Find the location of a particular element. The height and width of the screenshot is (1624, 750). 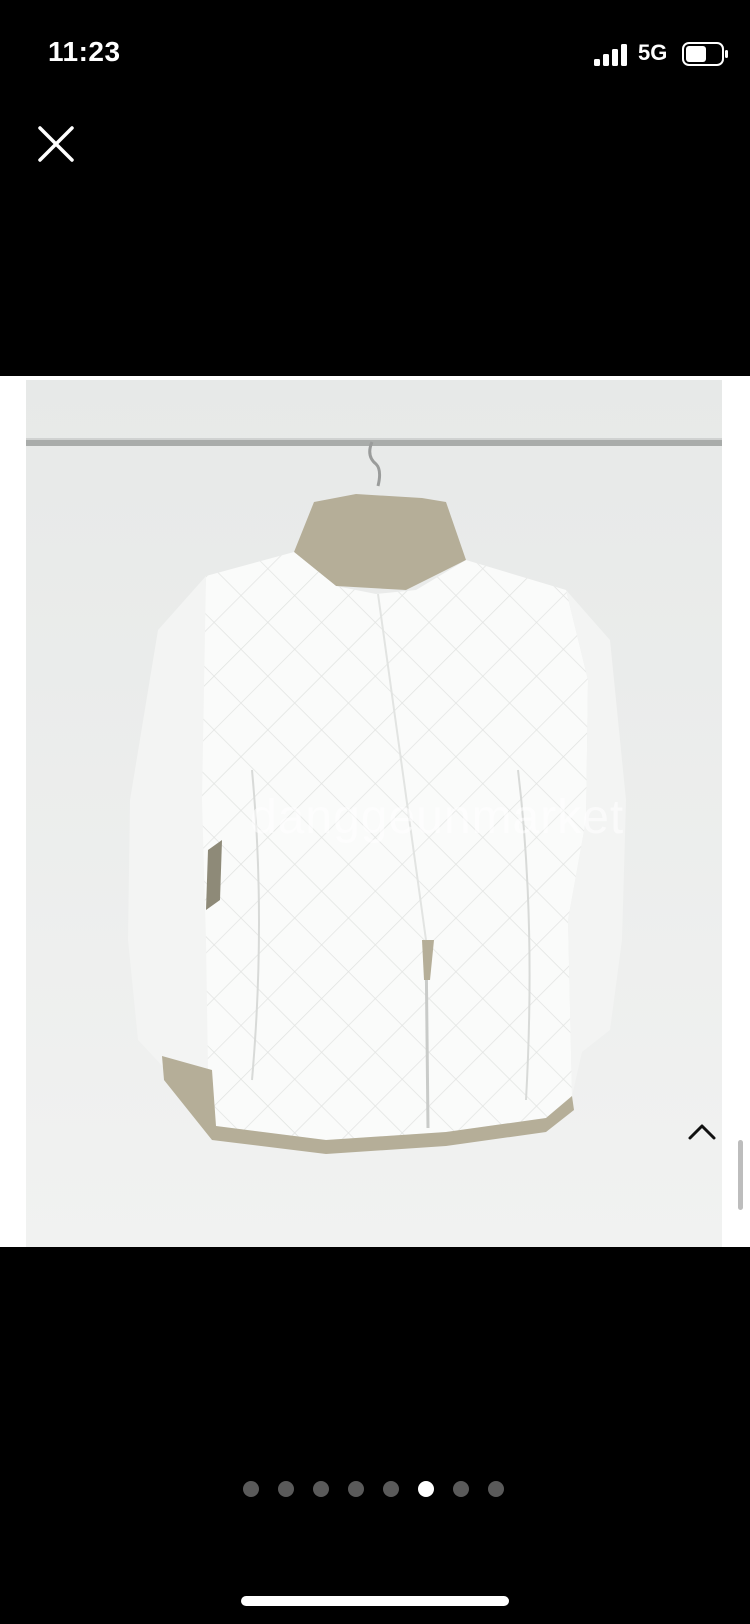

chevron-up-icon is located at coordinates (702, 1131).